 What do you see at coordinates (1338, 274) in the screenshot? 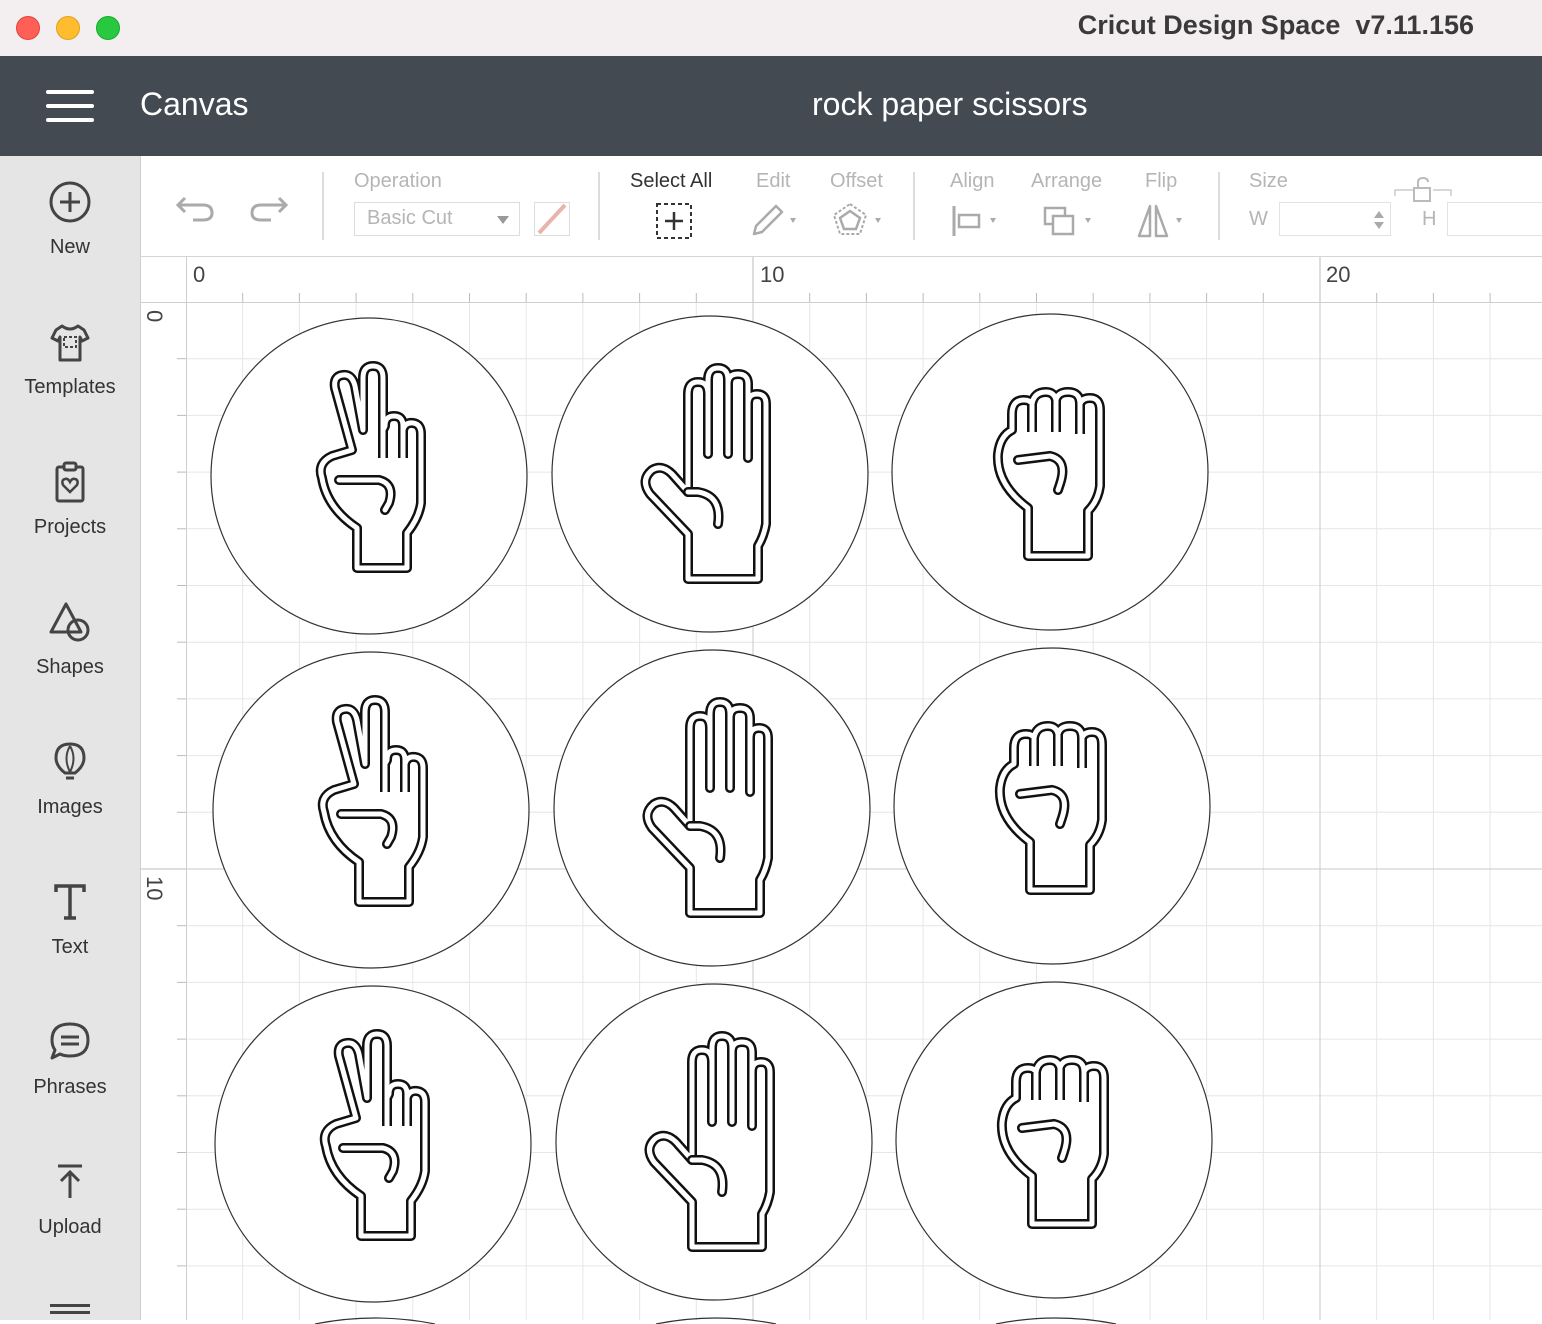
I see `ruler-label: 20` at bounding box center [1338, 274].